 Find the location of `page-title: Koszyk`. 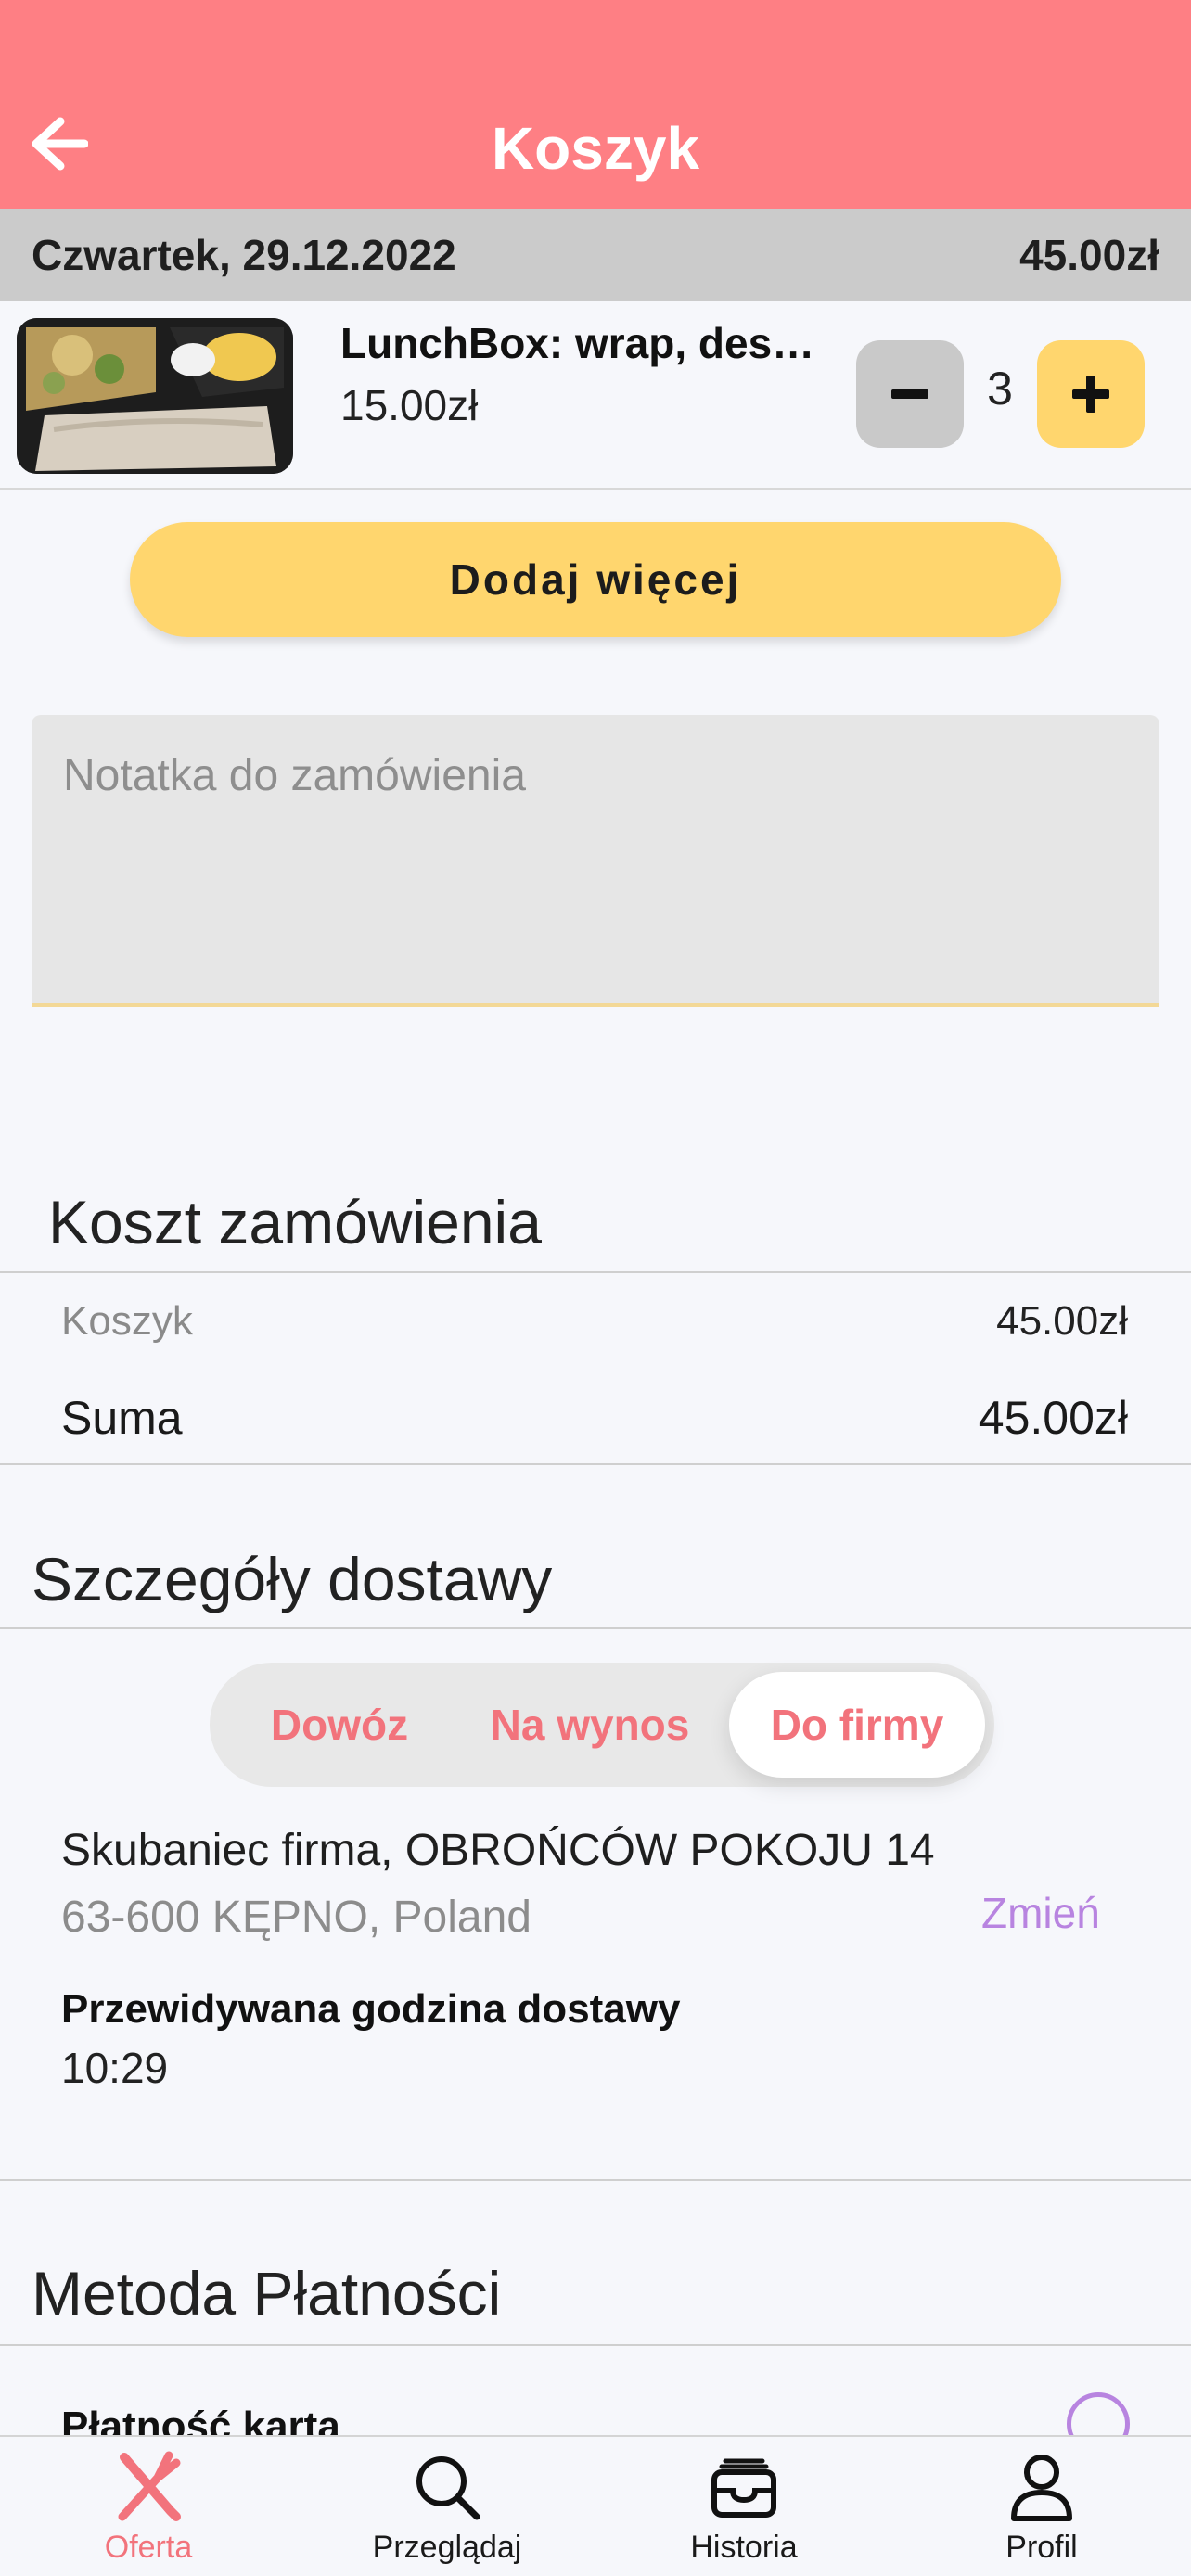

page-title: Koszyk is located at coordinates (595, 149).